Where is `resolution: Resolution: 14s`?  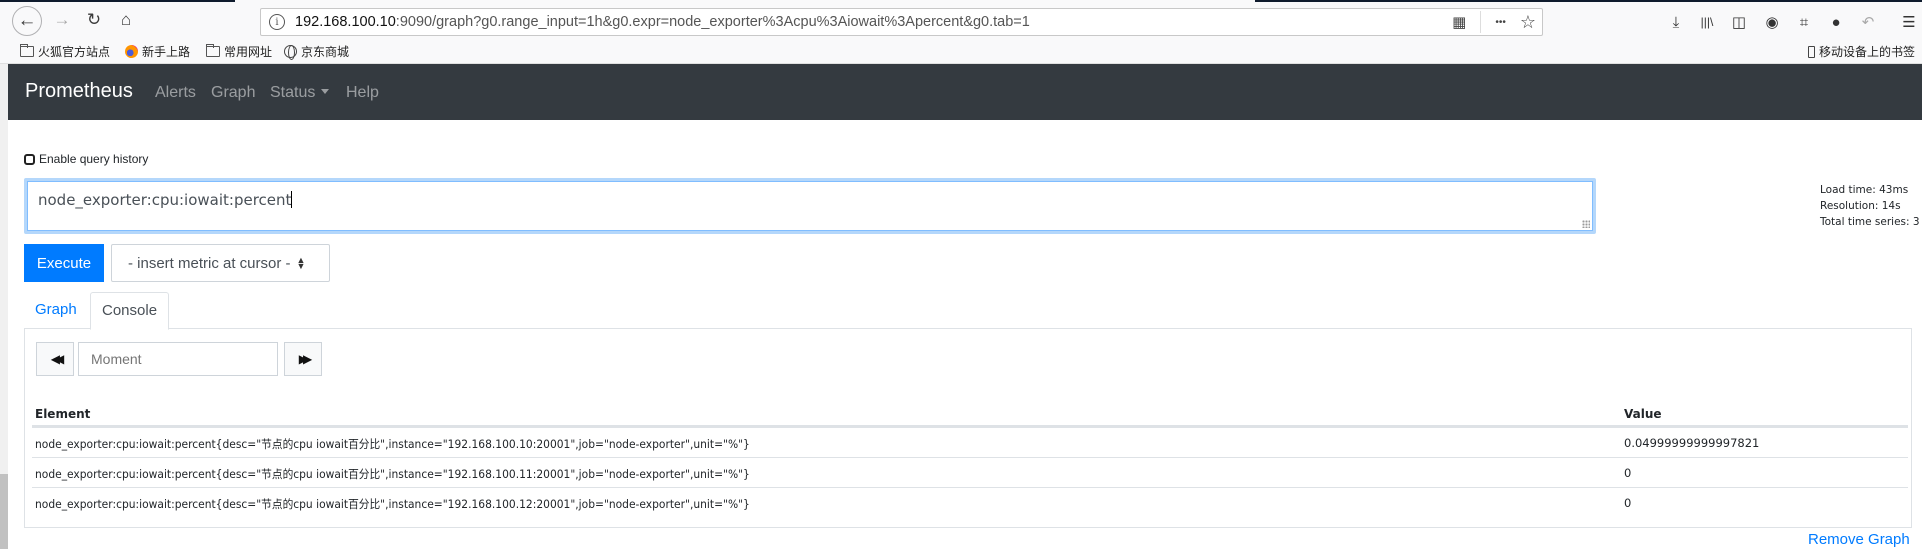
resolution: Resolution: 14s is located at coordinates (1860, 206).